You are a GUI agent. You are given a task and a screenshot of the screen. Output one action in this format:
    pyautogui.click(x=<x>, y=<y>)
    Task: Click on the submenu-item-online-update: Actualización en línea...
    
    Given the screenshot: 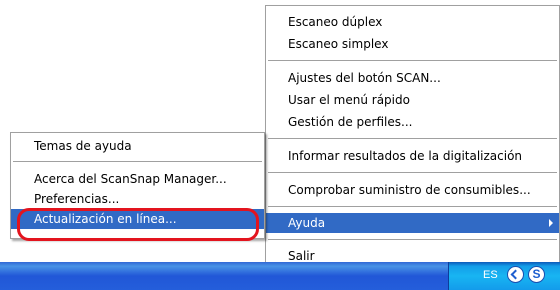 What is the action you would take?
    pyautogui.click(x=137, y=219)
    